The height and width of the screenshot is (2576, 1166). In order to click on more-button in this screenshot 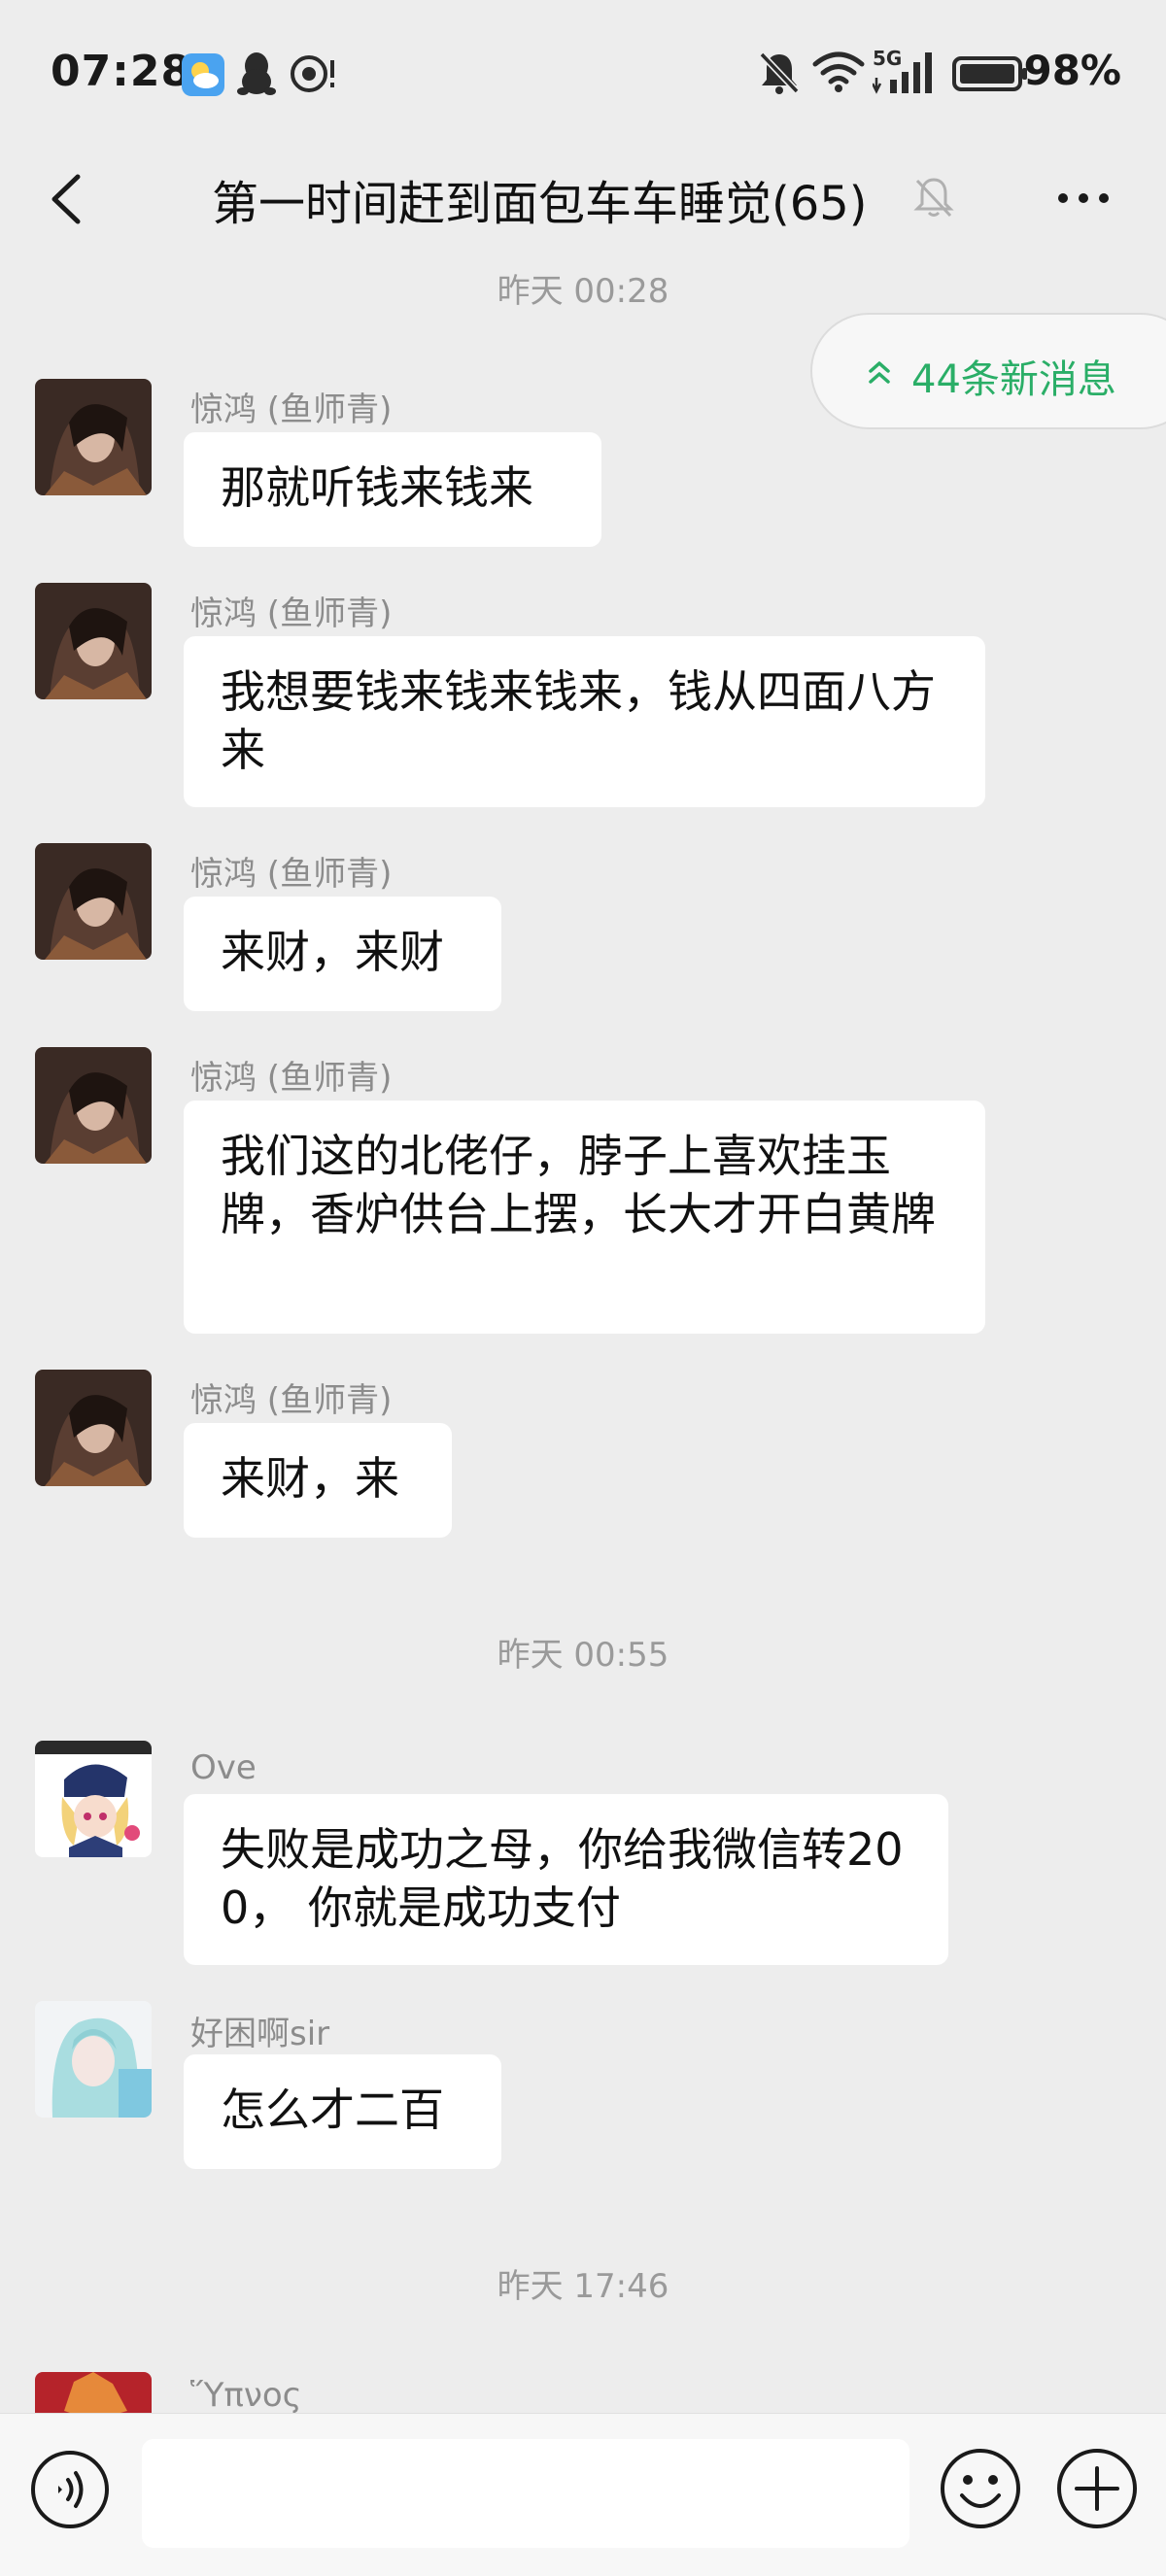, I will do `click(1083, 198)`.